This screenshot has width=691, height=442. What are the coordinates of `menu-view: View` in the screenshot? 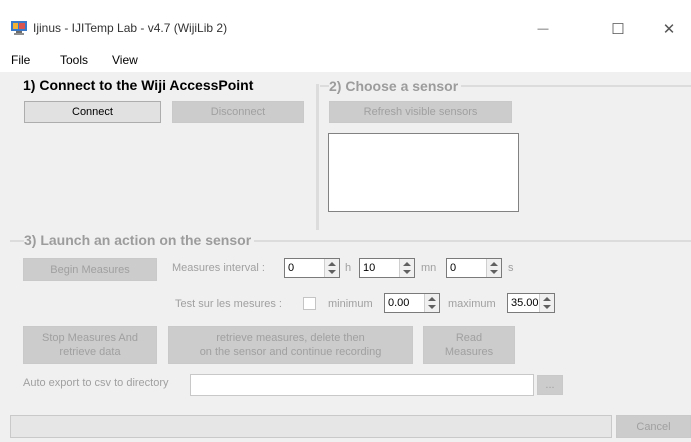 It's located at (125, 60).